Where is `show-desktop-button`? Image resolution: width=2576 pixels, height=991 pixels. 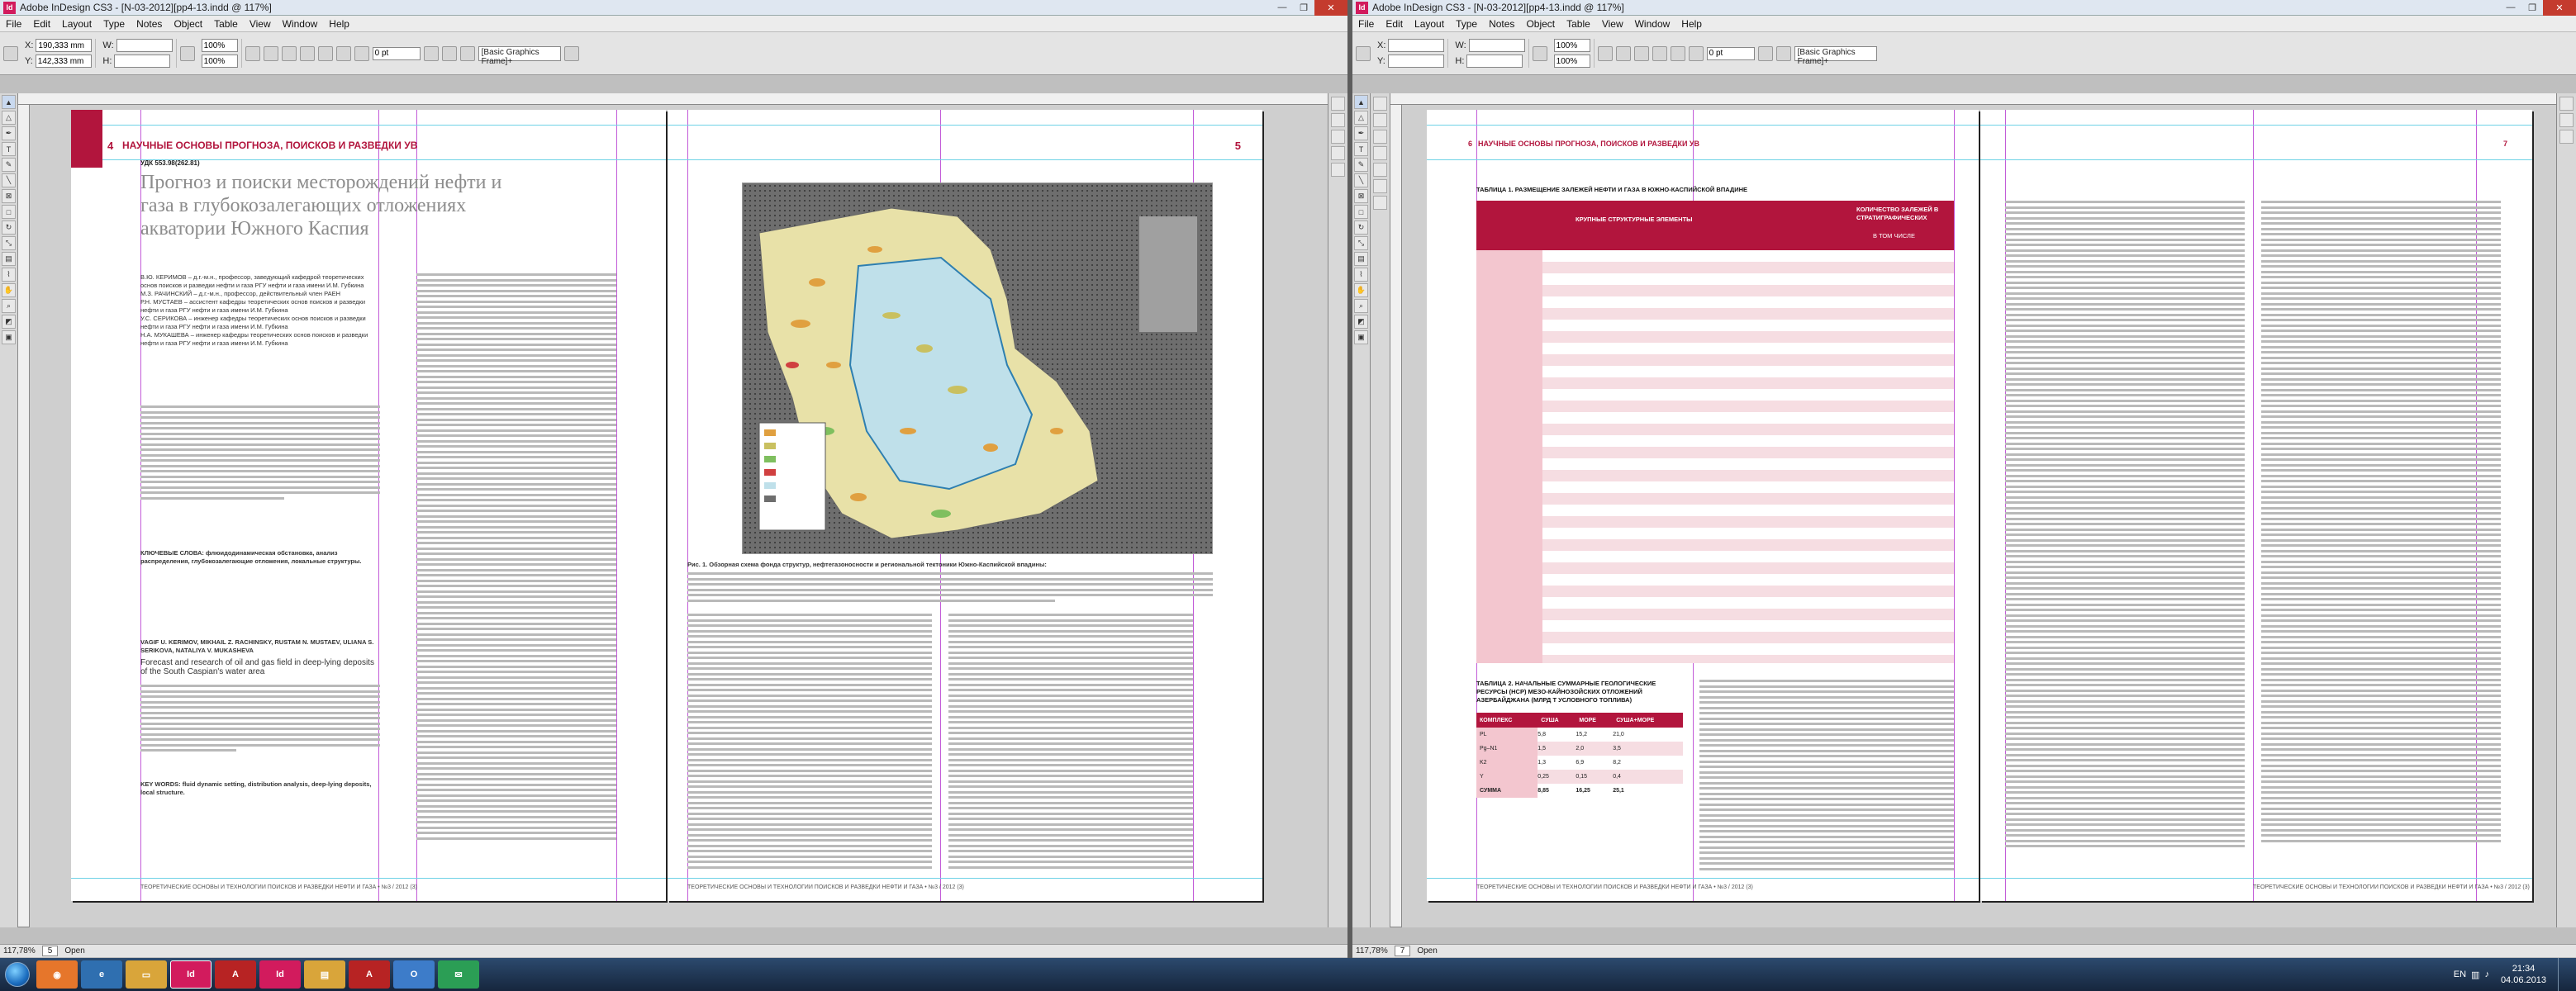 show-desktop-button is located at coordinates (2563, 974).